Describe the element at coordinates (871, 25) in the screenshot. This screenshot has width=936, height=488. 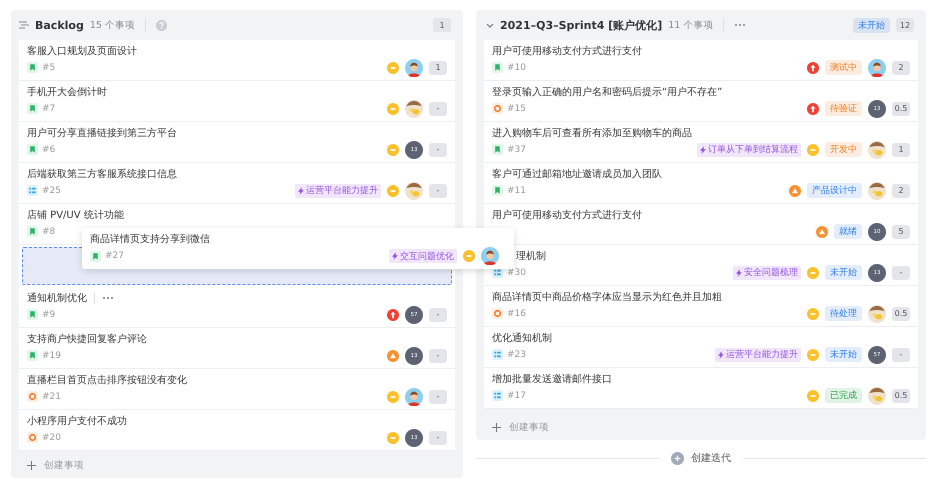
I see `status-tag: 未开始` at that location.